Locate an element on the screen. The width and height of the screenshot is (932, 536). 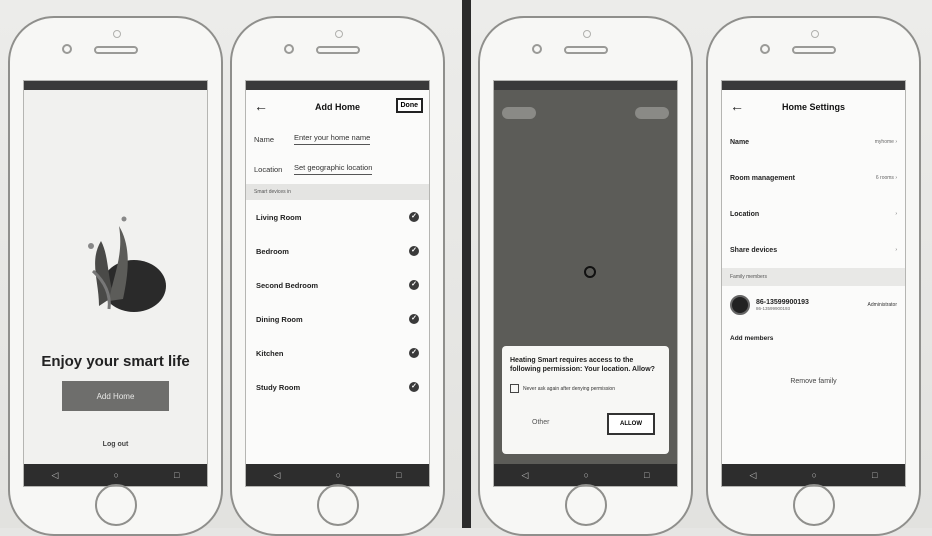
room-label: Living Room is located at coordinates (279, 217).